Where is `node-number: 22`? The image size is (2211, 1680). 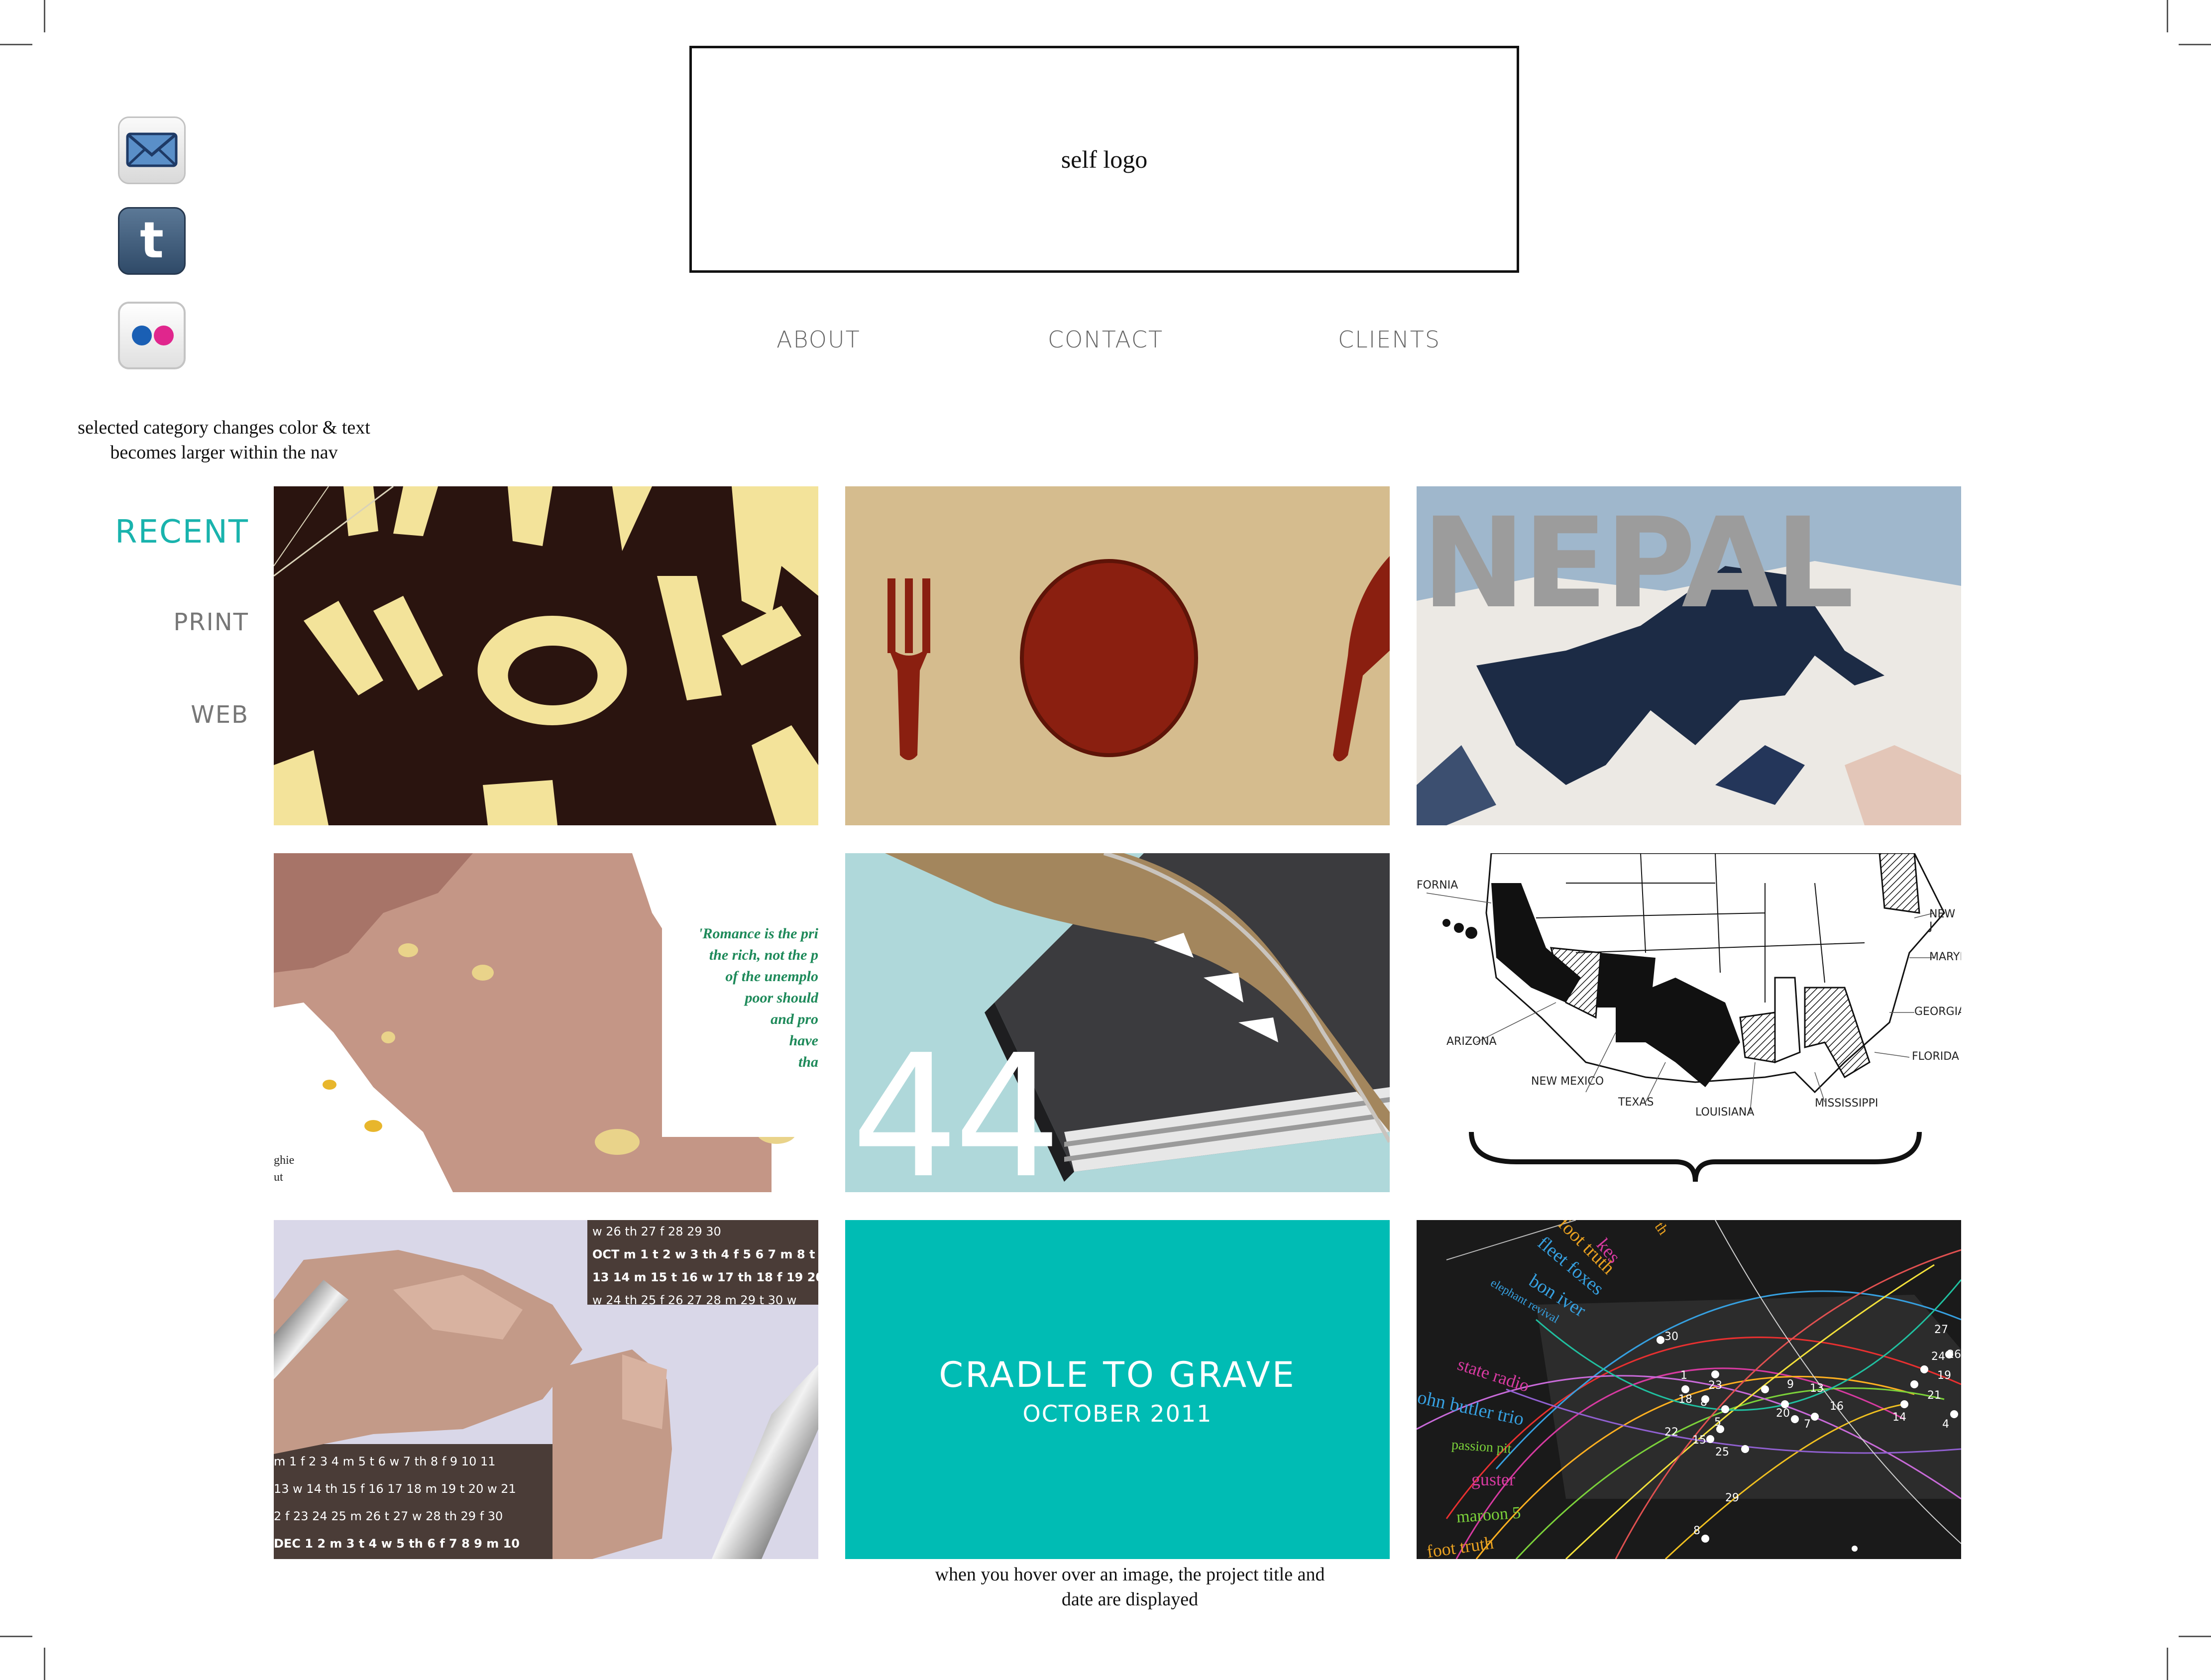 node-number: 22 is located at coordinates (1671, 1433).